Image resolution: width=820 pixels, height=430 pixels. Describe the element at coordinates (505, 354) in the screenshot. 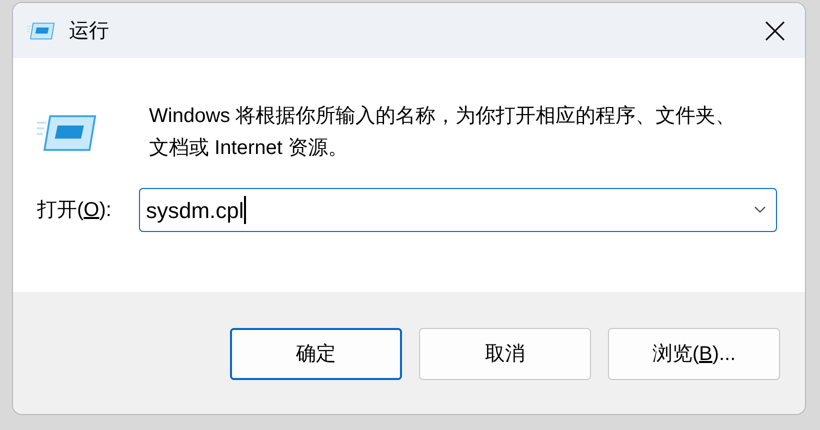

I see `dialog-button: 取消` at that location.